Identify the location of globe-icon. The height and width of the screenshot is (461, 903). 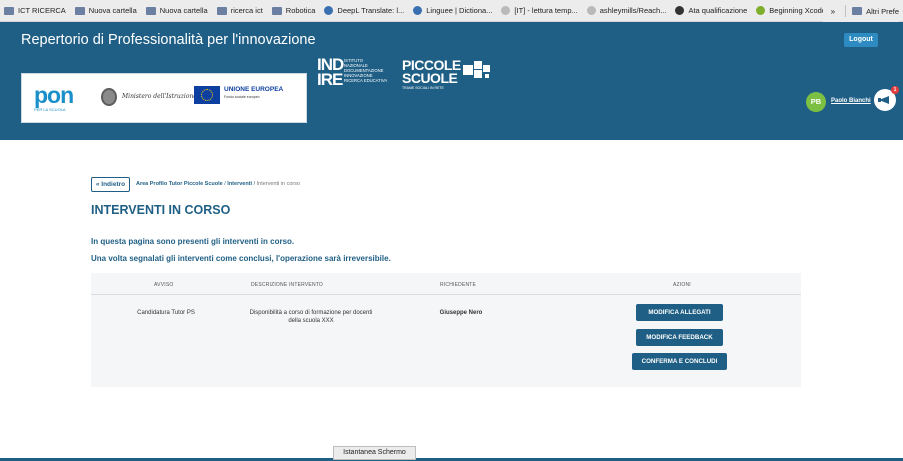
(506, 10).